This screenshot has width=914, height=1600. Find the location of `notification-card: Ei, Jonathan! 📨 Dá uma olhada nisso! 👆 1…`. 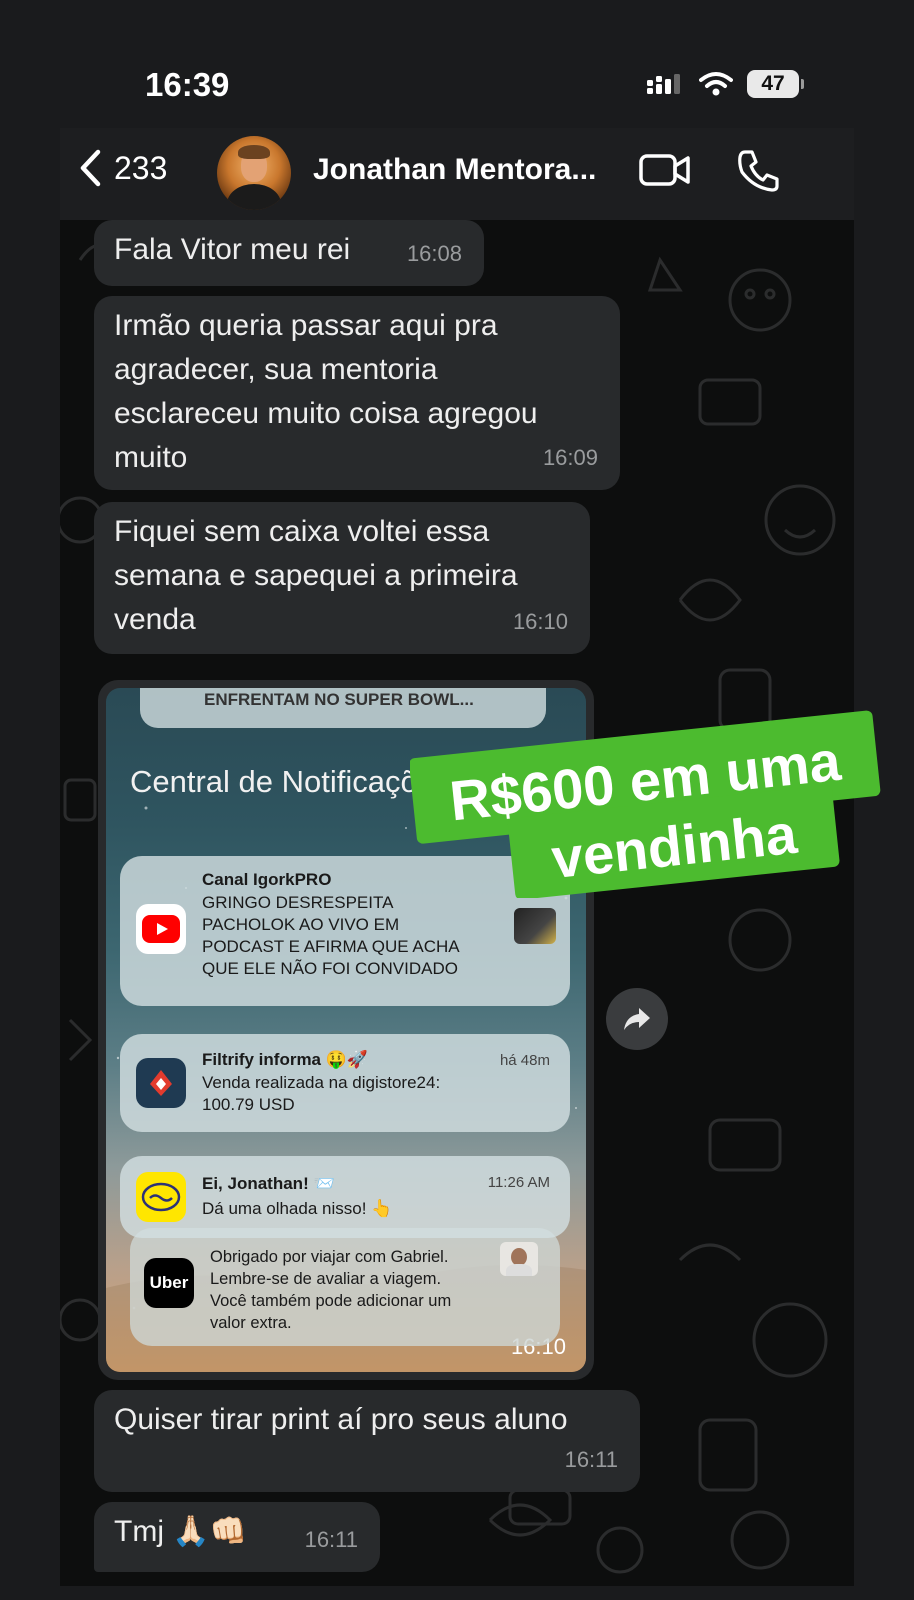

notification-card: Ei, Jonathan! 📨 Dá uma olhada nisso! 👆 1… is located at coordinates (345, 1197).